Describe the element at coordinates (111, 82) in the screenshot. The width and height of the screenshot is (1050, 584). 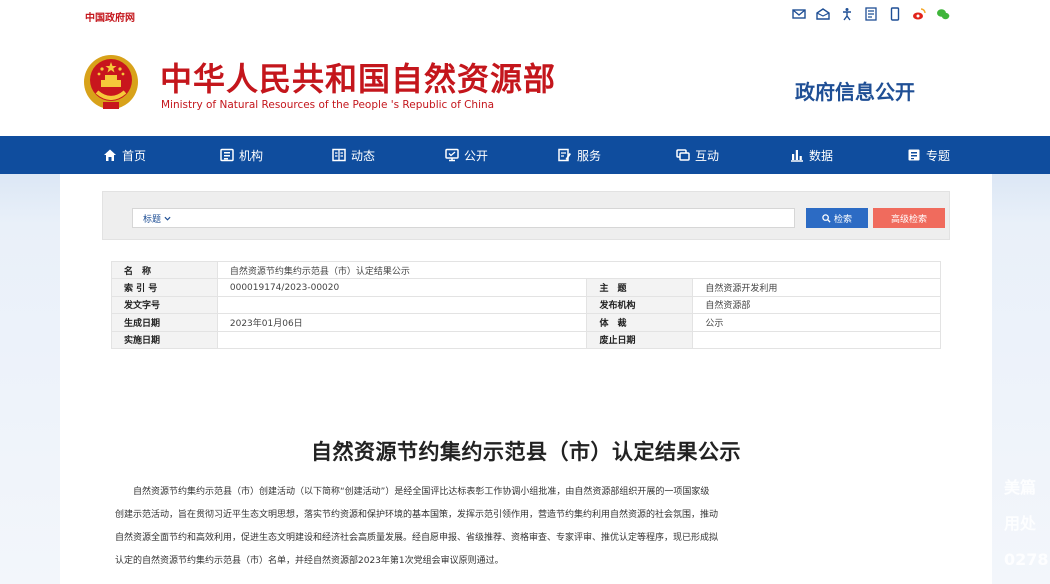
I see `national-emblem-logo` at that location.